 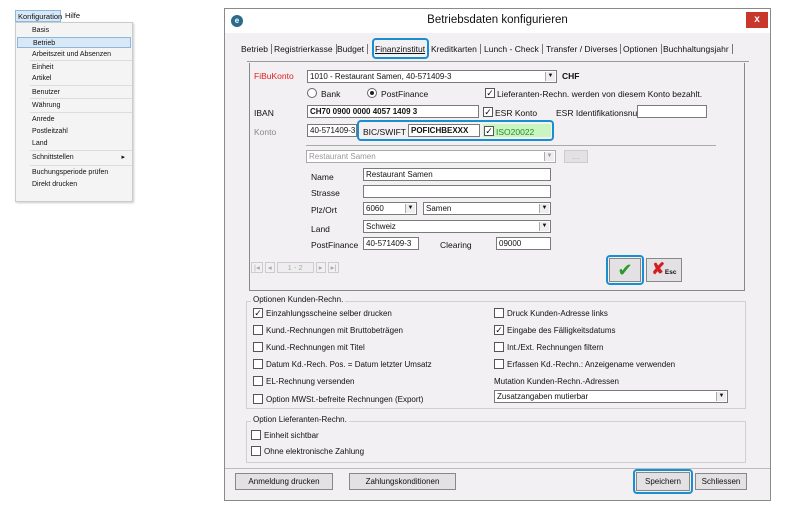 I want to click on nav-prev-button: ◂, so click(x=269, y=267).